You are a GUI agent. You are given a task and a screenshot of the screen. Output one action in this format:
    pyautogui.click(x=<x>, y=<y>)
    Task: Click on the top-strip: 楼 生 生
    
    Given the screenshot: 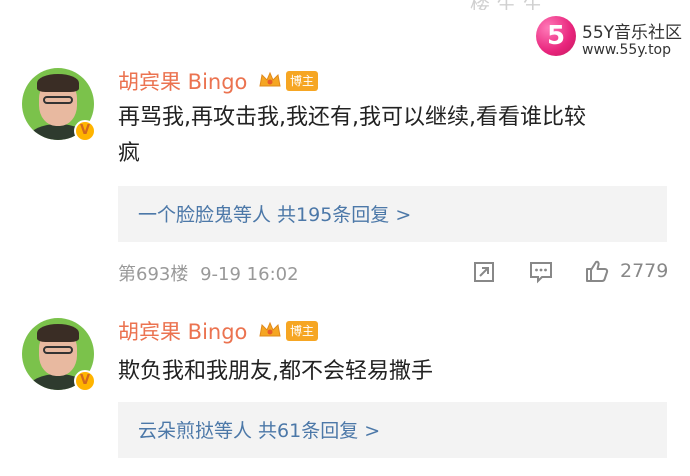 What is the action you would take?
    pyautogui.click(x=345, y=5)
    